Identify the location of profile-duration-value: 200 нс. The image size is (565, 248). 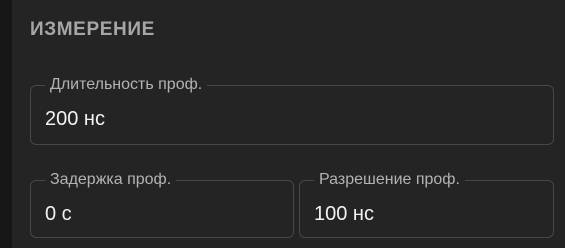
(75, 119).